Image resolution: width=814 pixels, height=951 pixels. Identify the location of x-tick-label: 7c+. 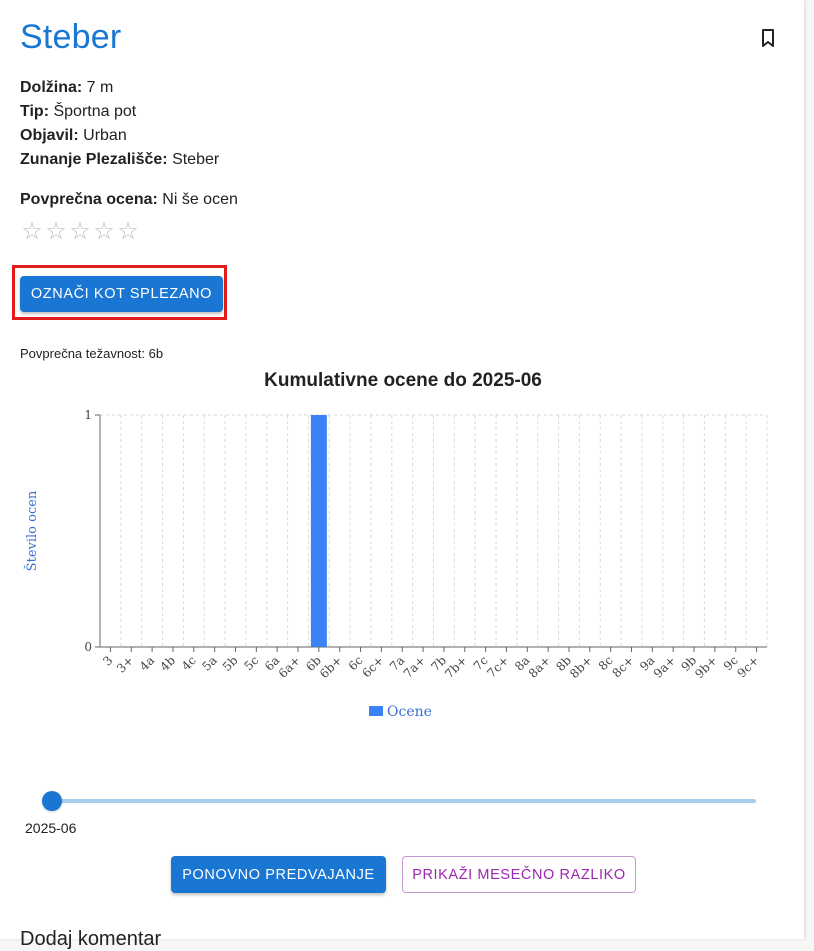
(497, 666).